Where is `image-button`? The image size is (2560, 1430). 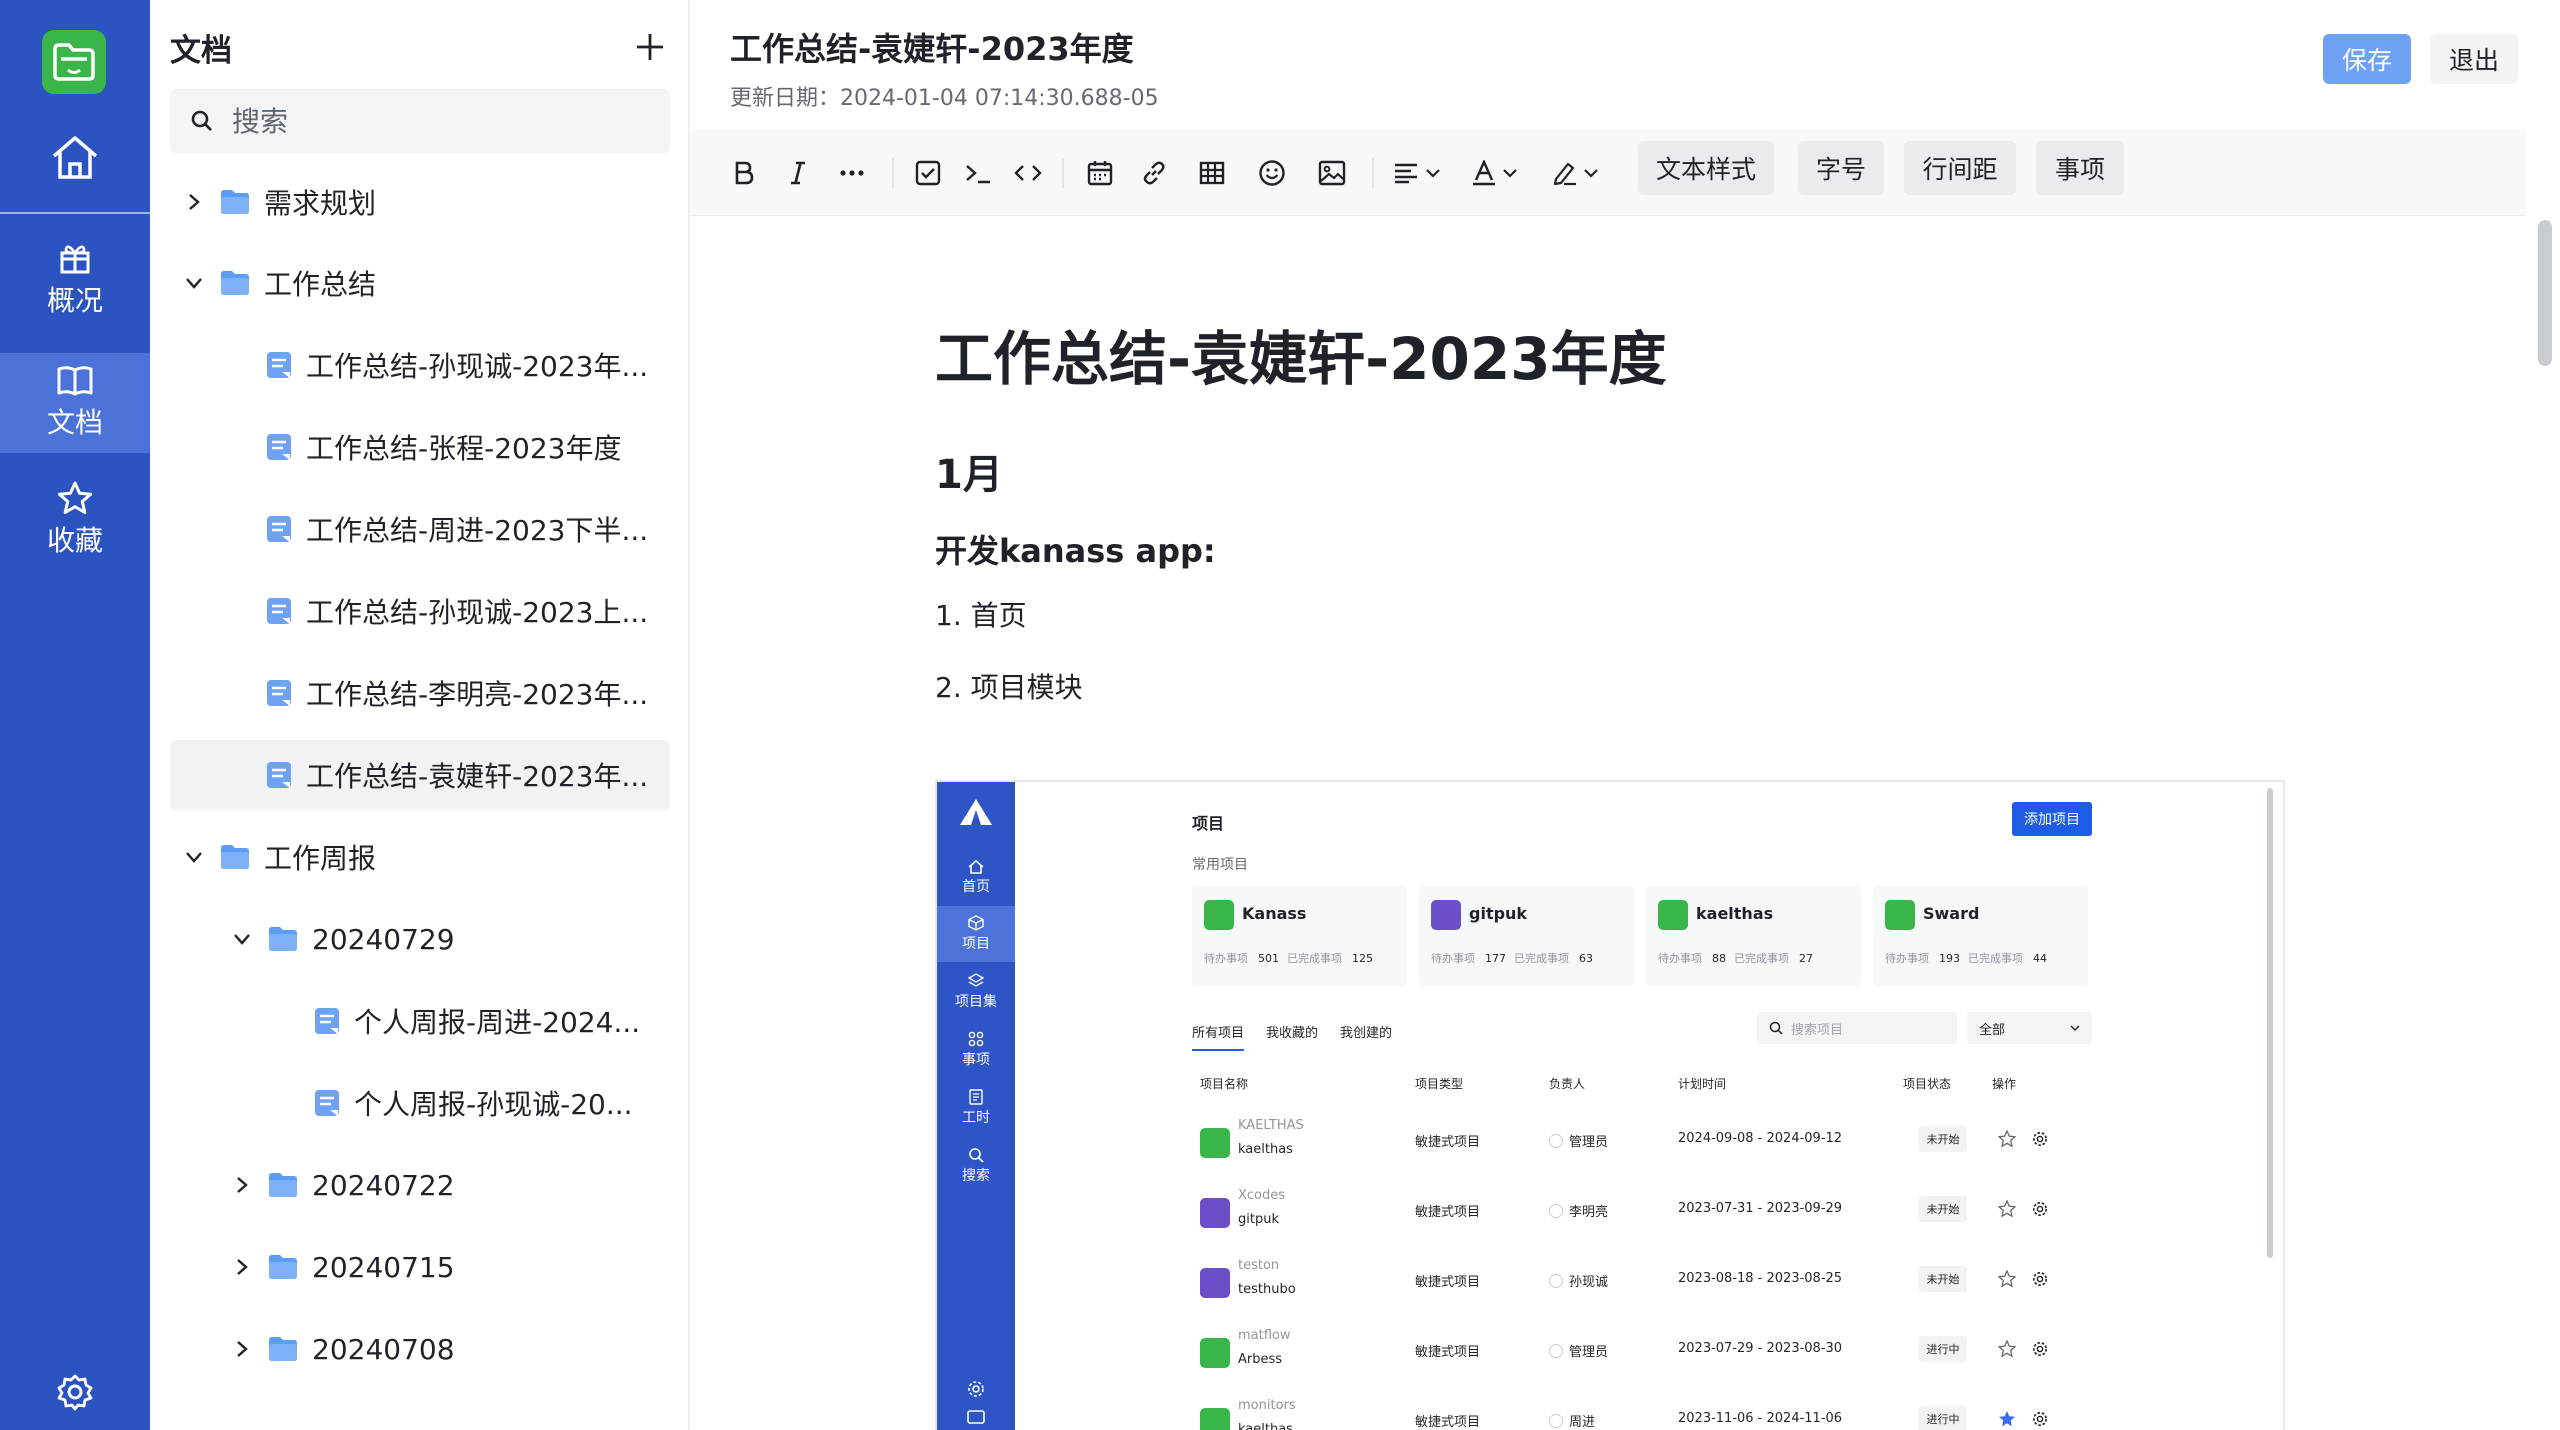 image-button is located at coordinates (1332, 173).